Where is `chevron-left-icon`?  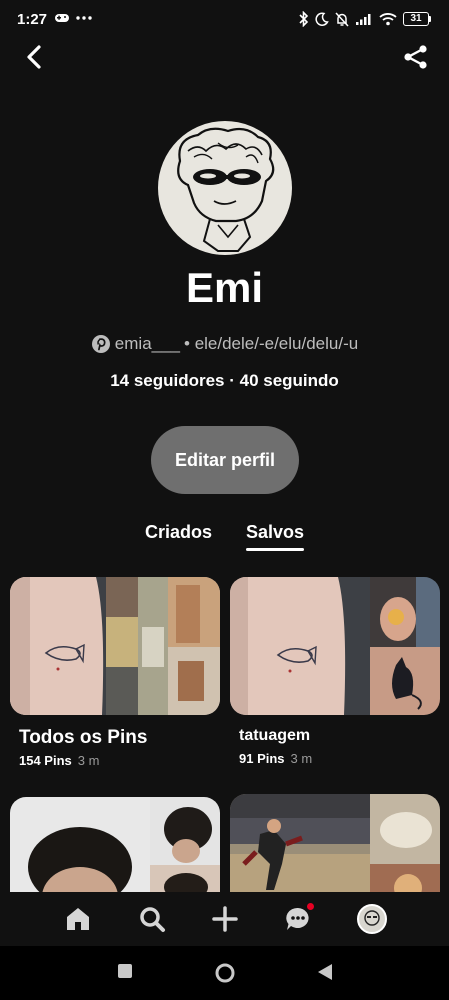 chevron-left-icon is located at coordinates (34, 57).